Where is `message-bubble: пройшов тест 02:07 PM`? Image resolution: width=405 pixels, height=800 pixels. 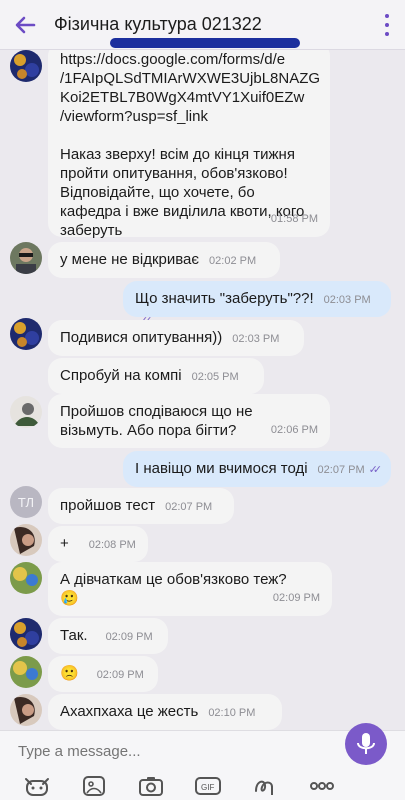
message-bubble: пройшов тест 02:07 PM is located at coordinates (141, 506).